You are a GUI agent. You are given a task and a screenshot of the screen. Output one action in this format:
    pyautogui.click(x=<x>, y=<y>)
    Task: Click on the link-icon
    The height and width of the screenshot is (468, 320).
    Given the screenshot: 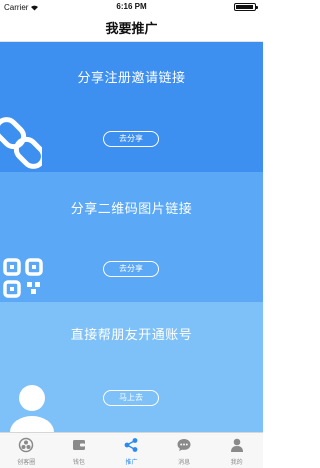 What is the action you would take?
    pyautogui.click(x=21, y=143)
    